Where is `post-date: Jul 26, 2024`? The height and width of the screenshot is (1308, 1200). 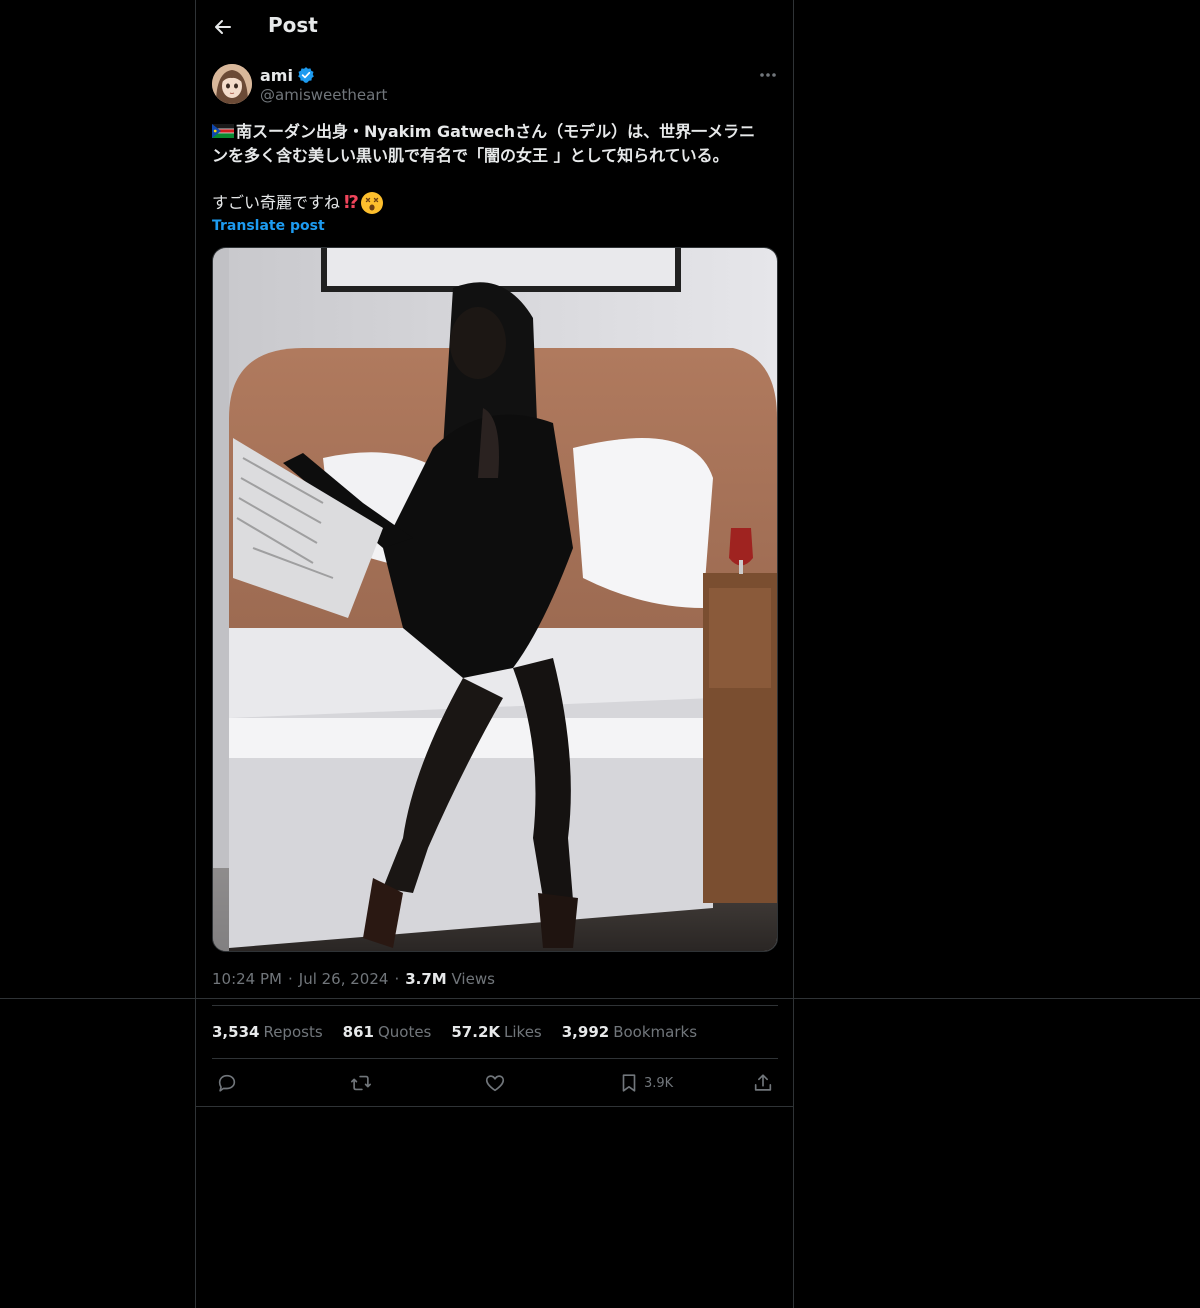
post-date: Jul 26, 2024 is located at coordinates (344, 979).